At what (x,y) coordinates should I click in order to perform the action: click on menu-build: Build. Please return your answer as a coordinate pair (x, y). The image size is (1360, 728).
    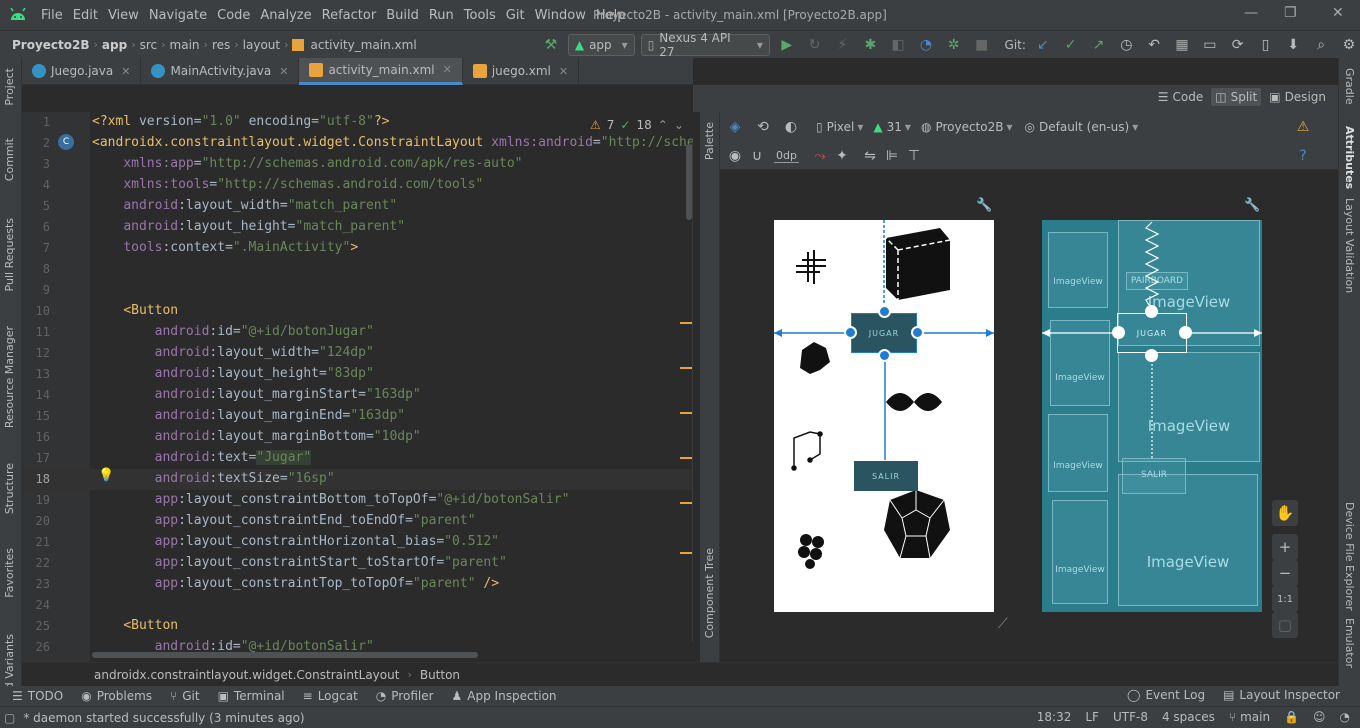
    Looking at the image, I should click on (402, 15).